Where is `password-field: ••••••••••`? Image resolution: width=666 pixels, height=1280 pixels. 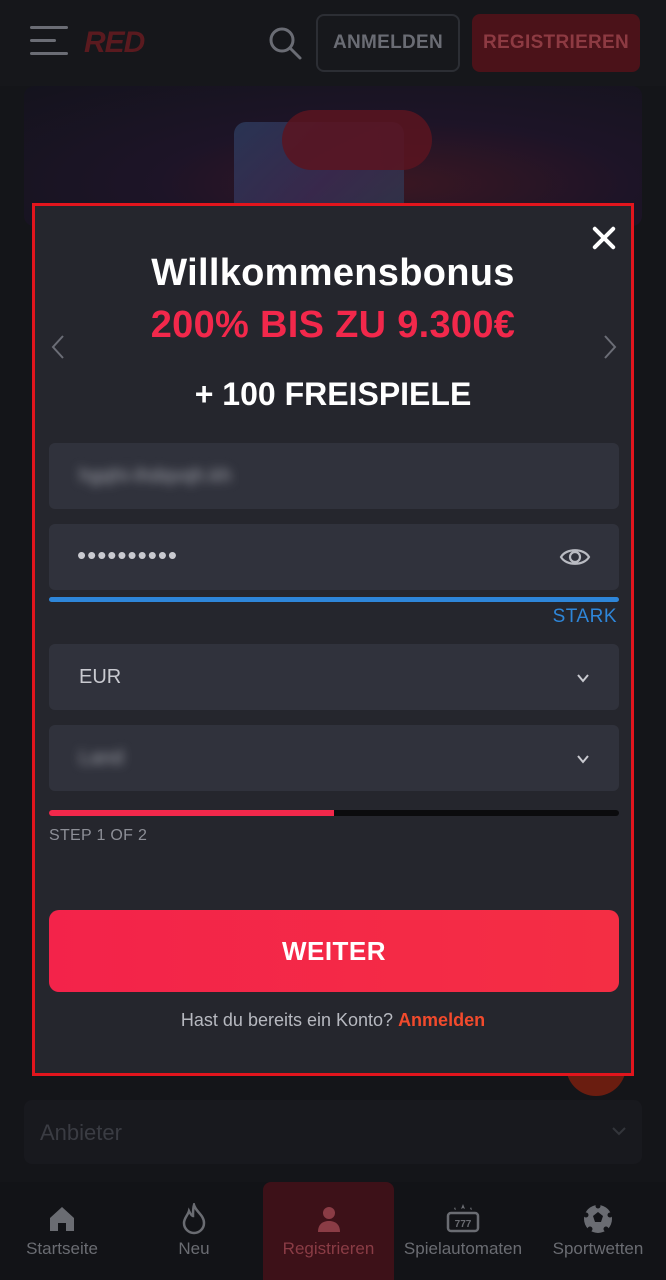
password-field: •••••••••• is located at coordinates (334, 557).